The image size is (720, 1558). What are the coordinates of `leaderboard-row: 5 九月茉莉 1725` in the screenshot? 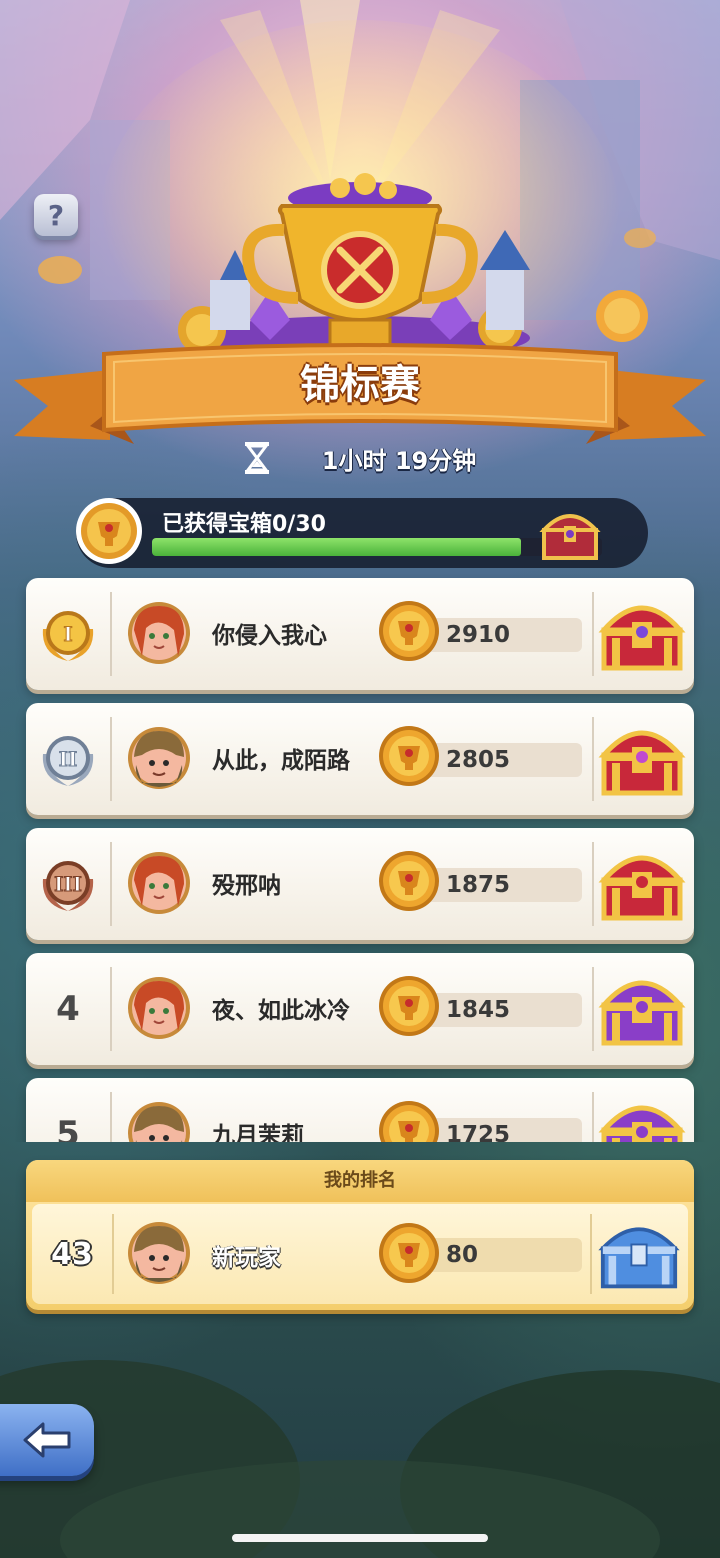 It's located at (360, 1110).